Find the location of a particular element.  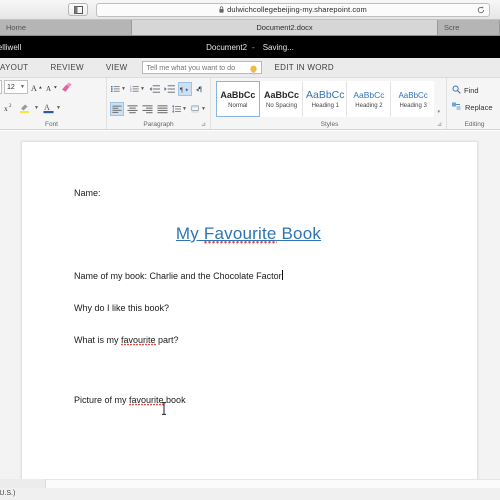

increase-indent-icon is located at coordinates (169, 89).